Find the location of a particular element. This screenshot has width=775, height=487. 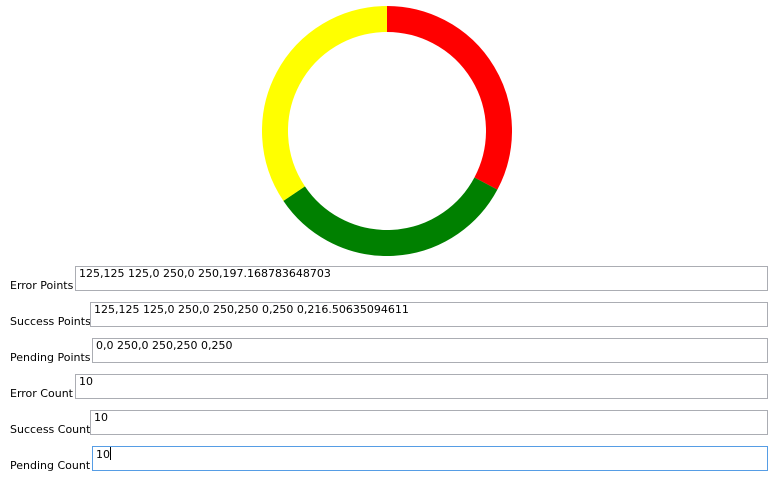

success-count-input: 10 is located at coordinates (429, 422).